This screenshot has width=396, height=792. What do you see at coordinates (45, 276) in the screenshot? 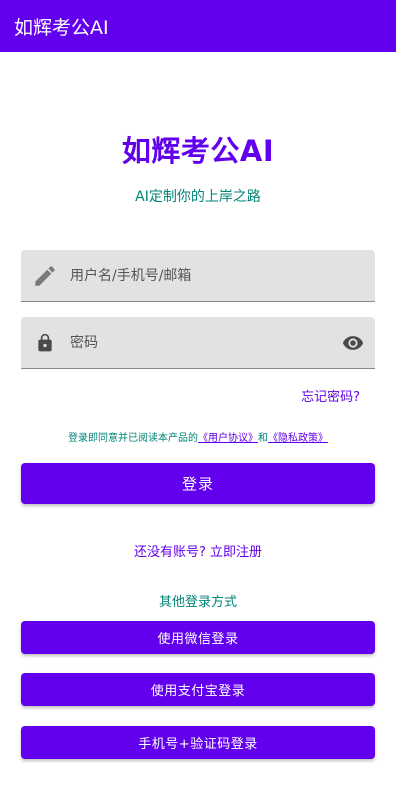
I see `pencil-icon` at bounding box center [45, 276].